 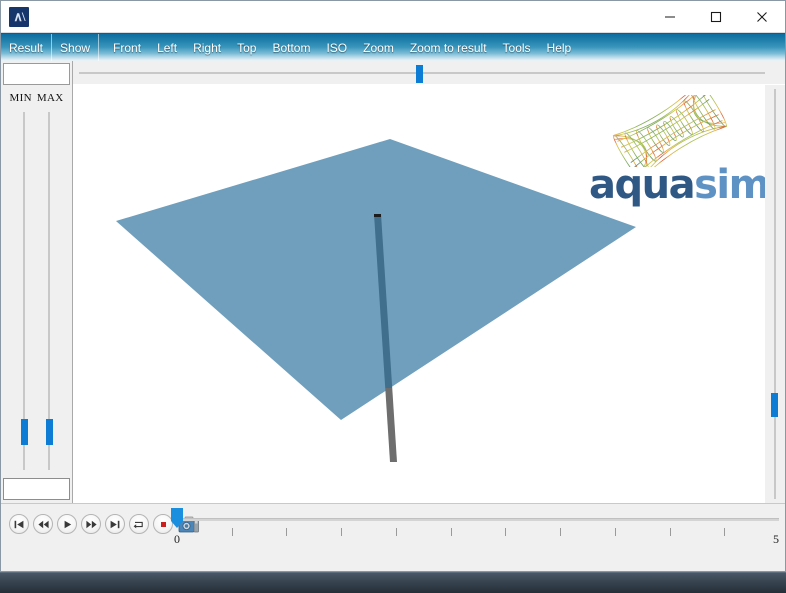 I want to click on skip-start-icon, so click(x=19, y=524).